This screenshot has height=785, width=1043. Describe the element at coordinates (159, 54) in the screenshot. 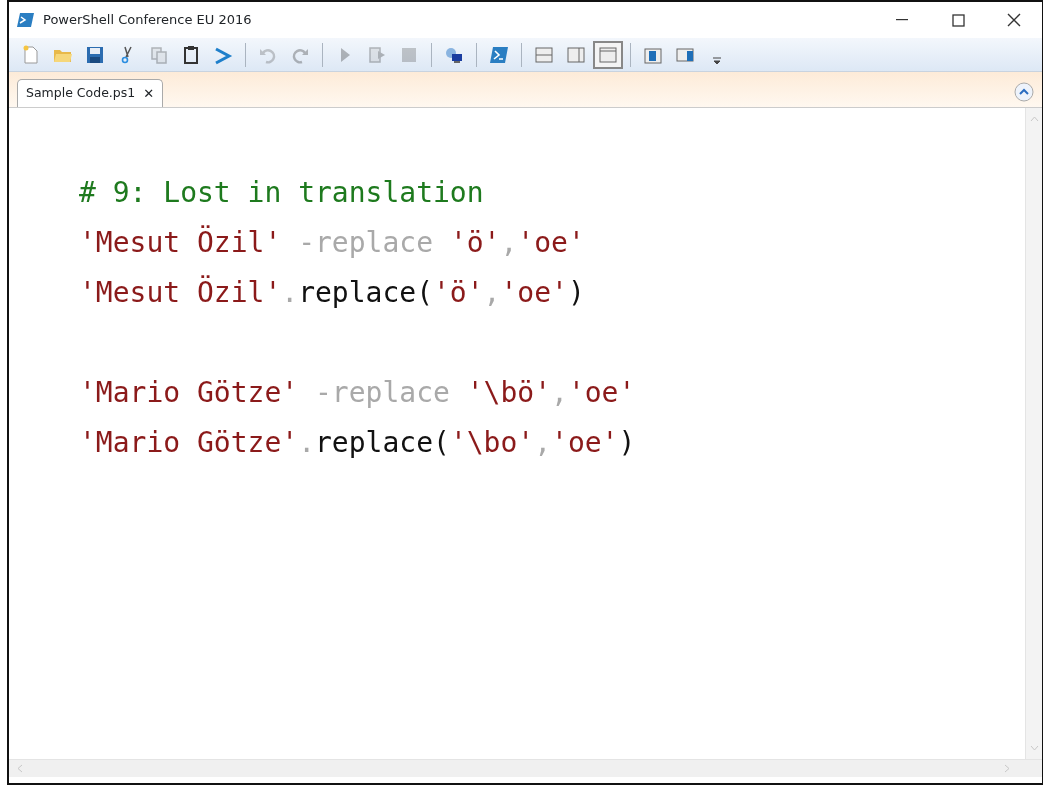

I see `copy-icon` at that location.